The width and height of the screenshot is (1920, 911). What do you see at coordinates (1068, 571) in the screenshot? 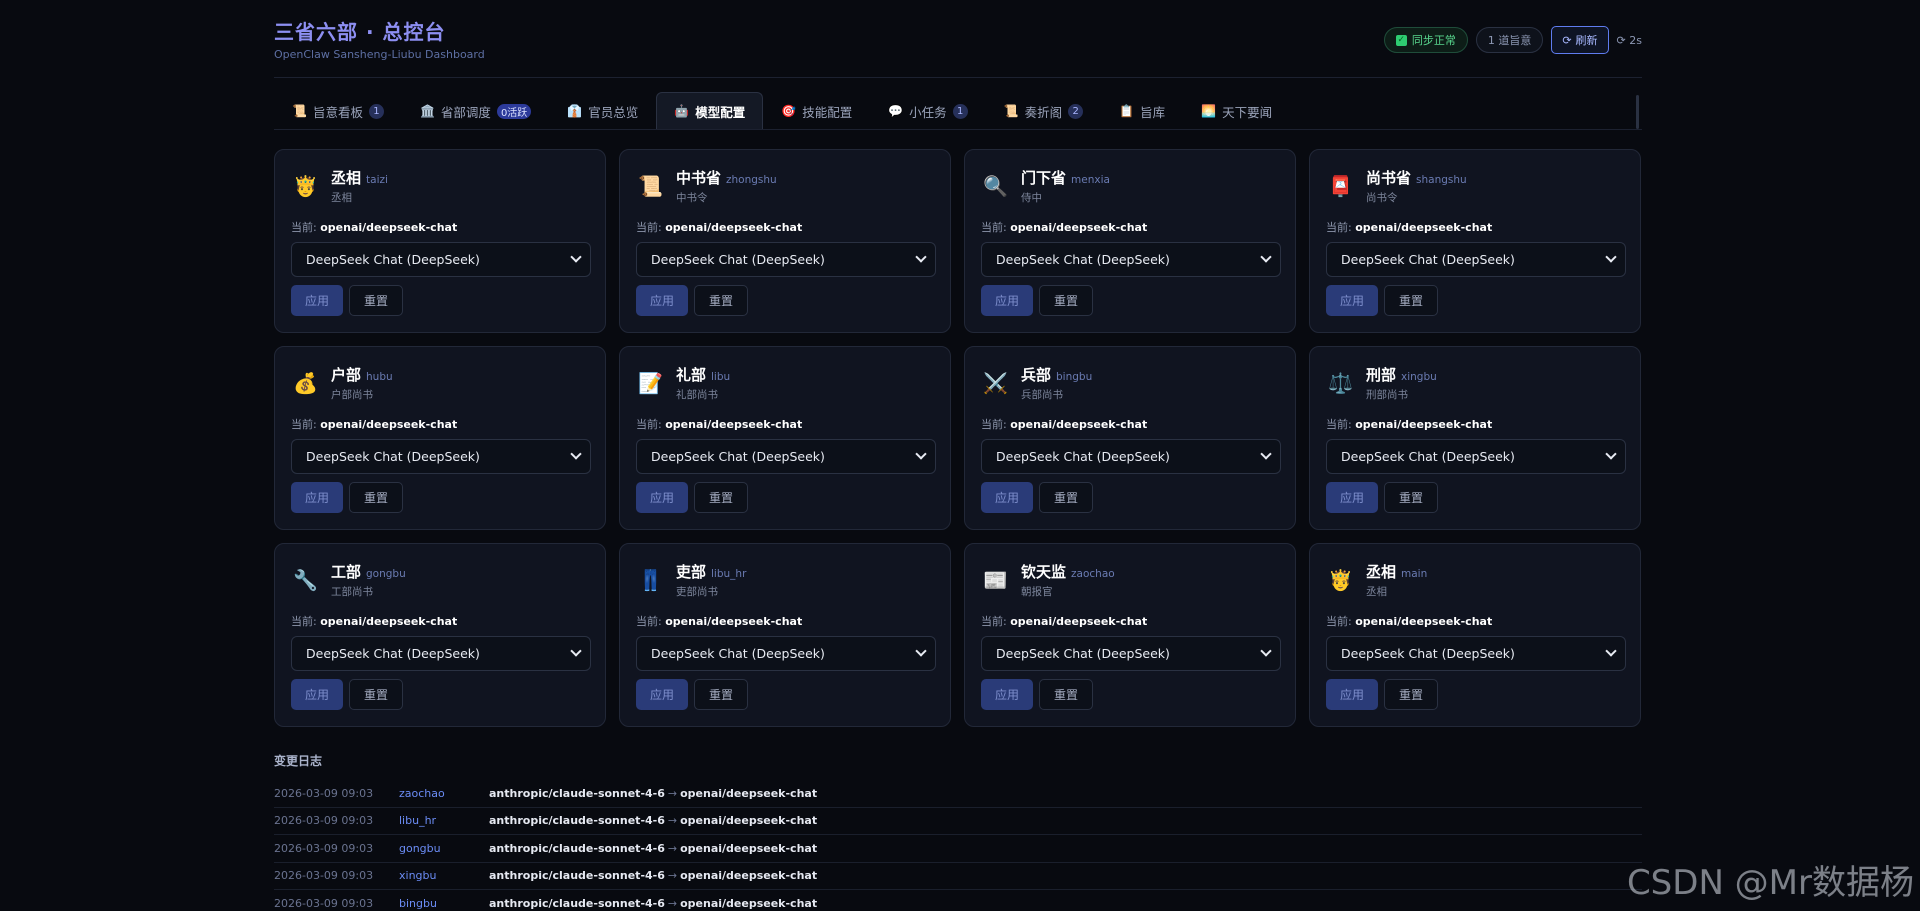
I see `agent-name: 钦天监 zaochao` at bounding box center [1068, 571].